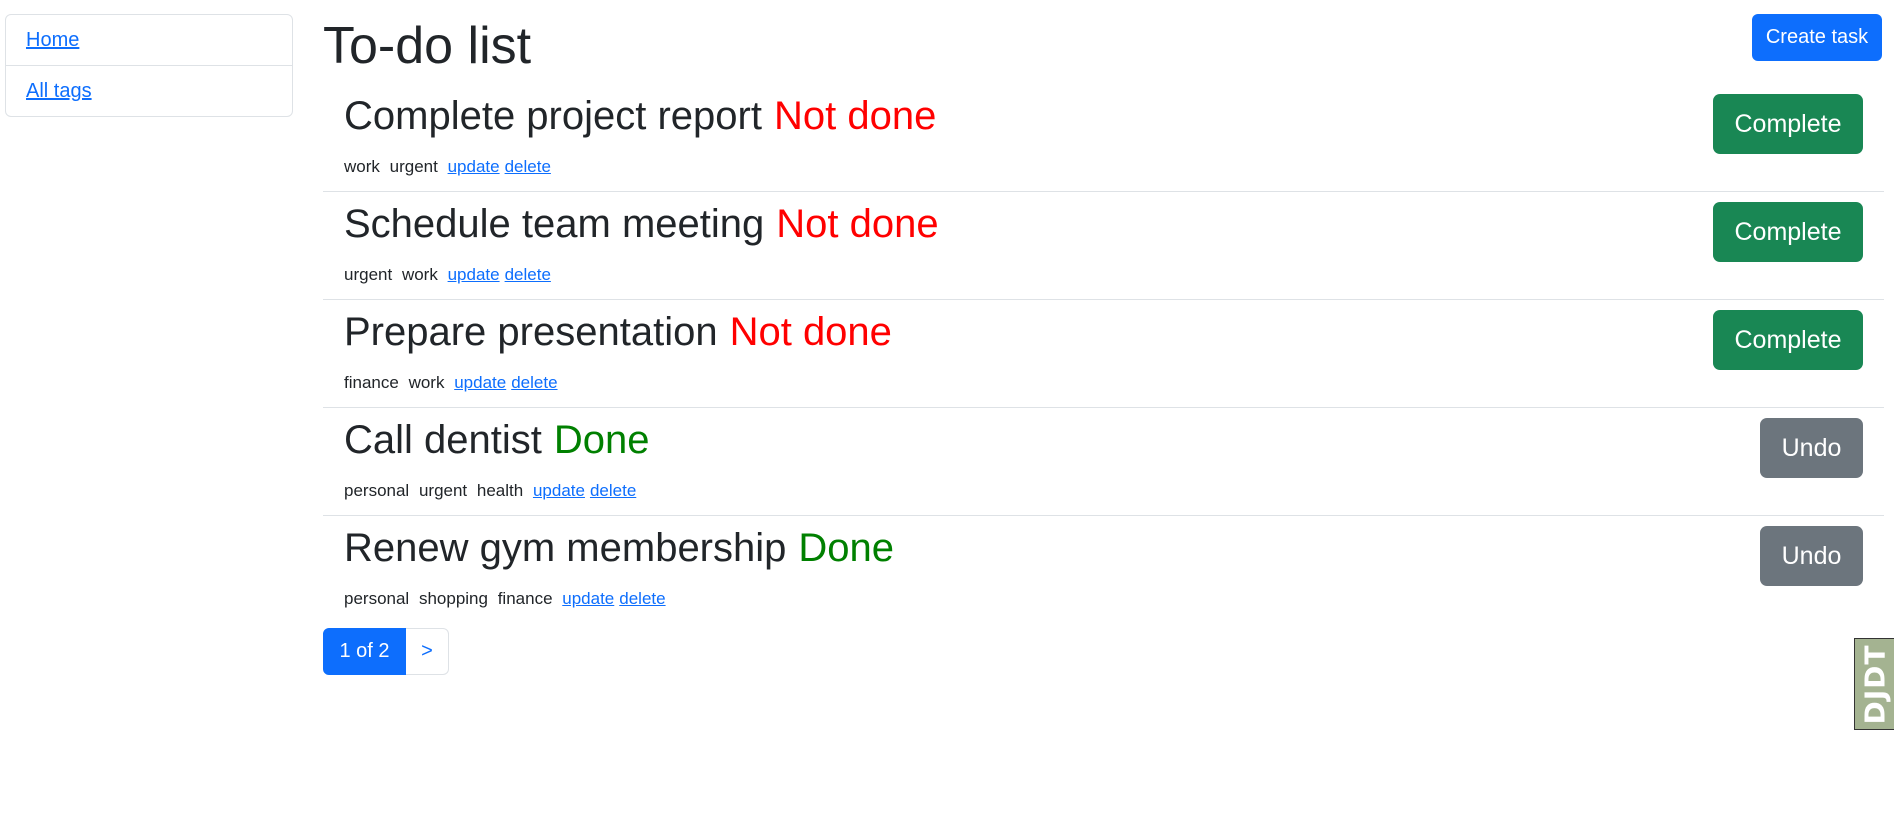 The height and width of the screenshot is (830, 1894). I want to click on task-title: Schedule team meeting Not done, so click(641, 224).